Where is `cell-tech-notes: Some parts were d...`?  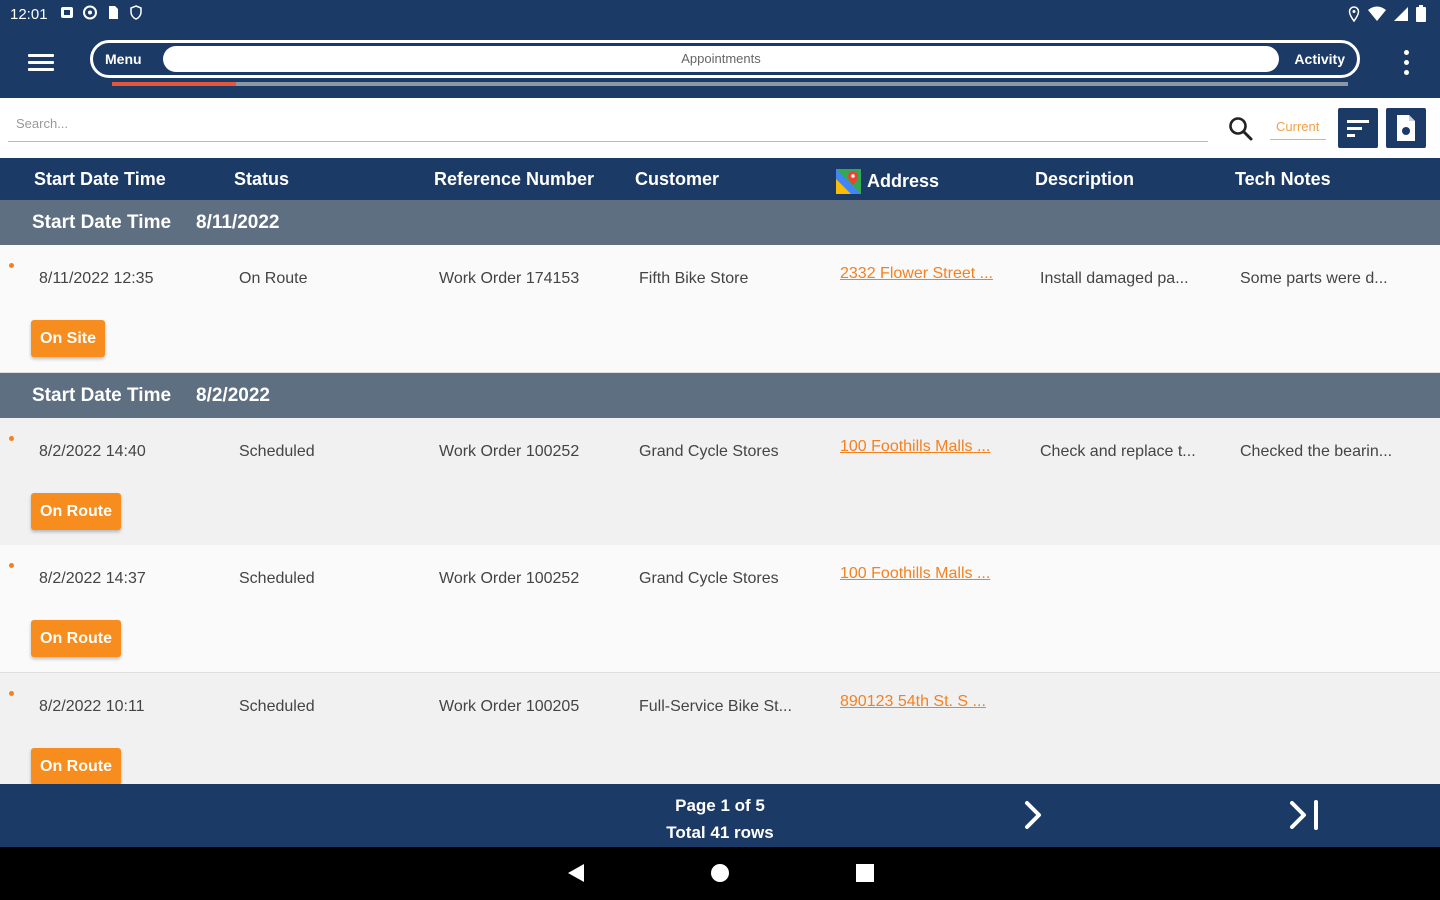 cell-tech-notes: Some parts were d... is located at coordinates (1314, 278).